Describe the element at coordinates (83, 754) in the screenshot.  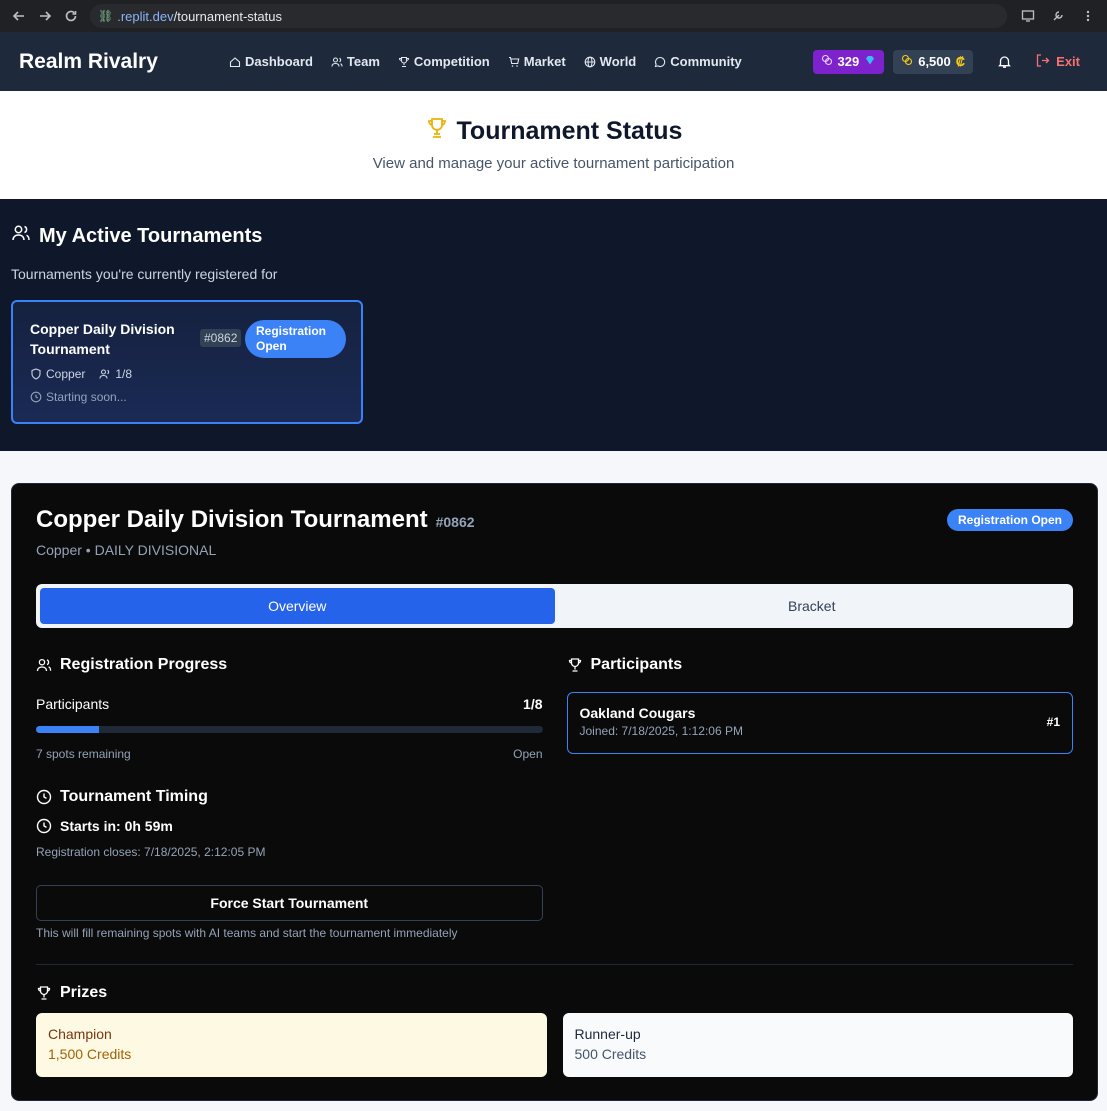
I see `spots-remaining: 7 spots remaining` at that location.